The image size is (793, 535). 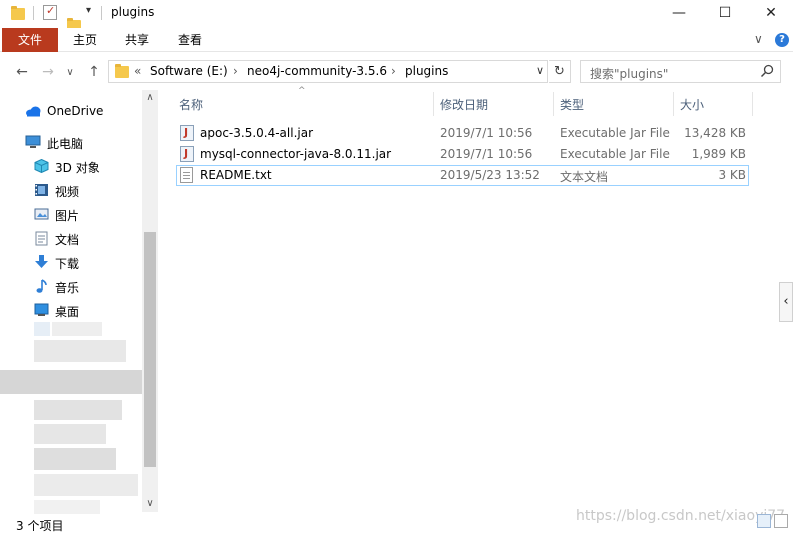 I want to click on recent-locations-button: ∨, so click(x=70, y=72).